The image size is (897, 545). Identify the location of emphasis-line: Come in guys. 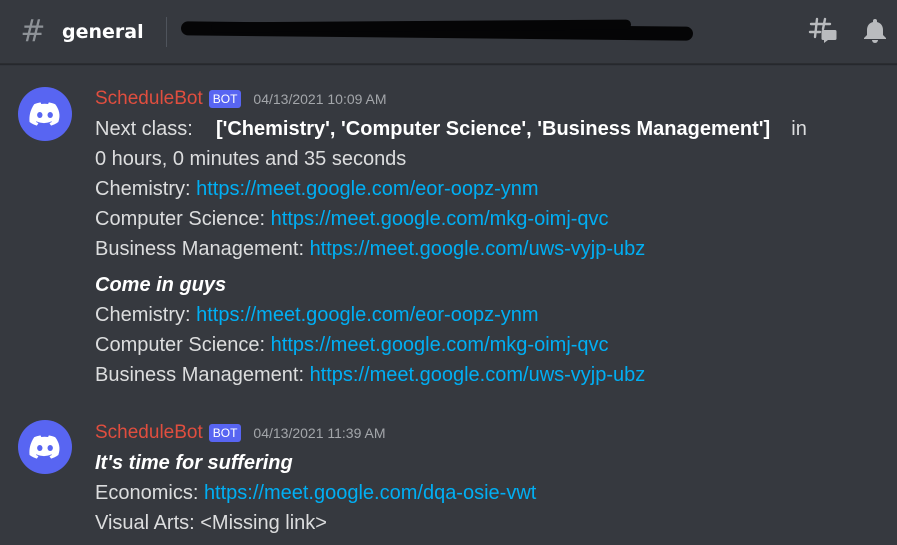
(160, 285).